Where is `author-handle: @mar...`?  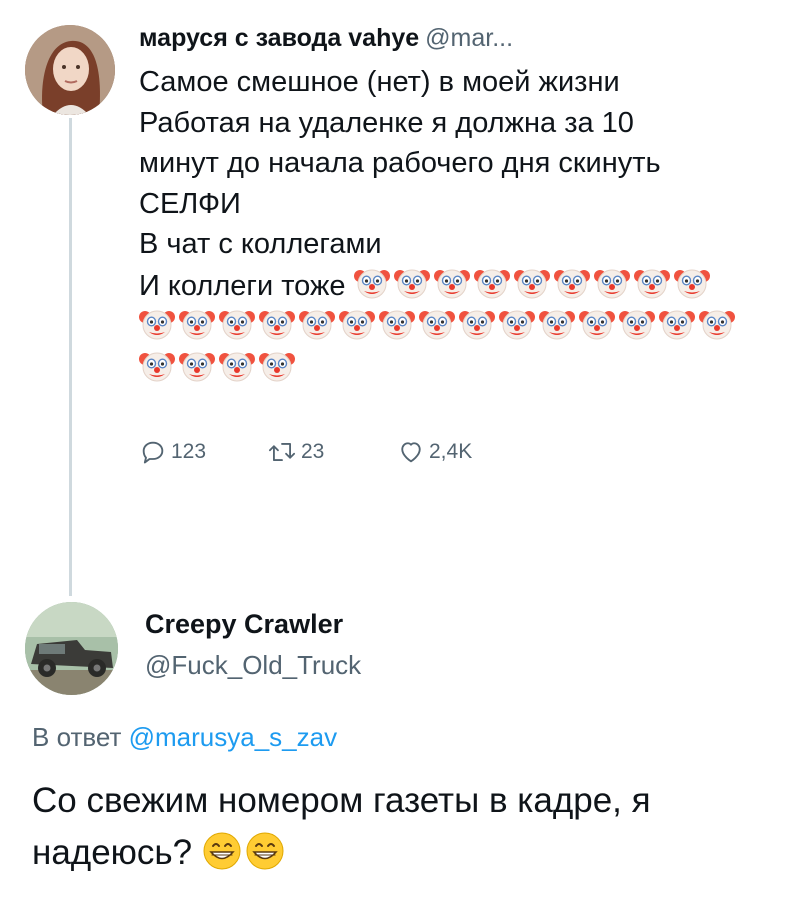 author-handle: @mar... is located at coordinates (469, 38).